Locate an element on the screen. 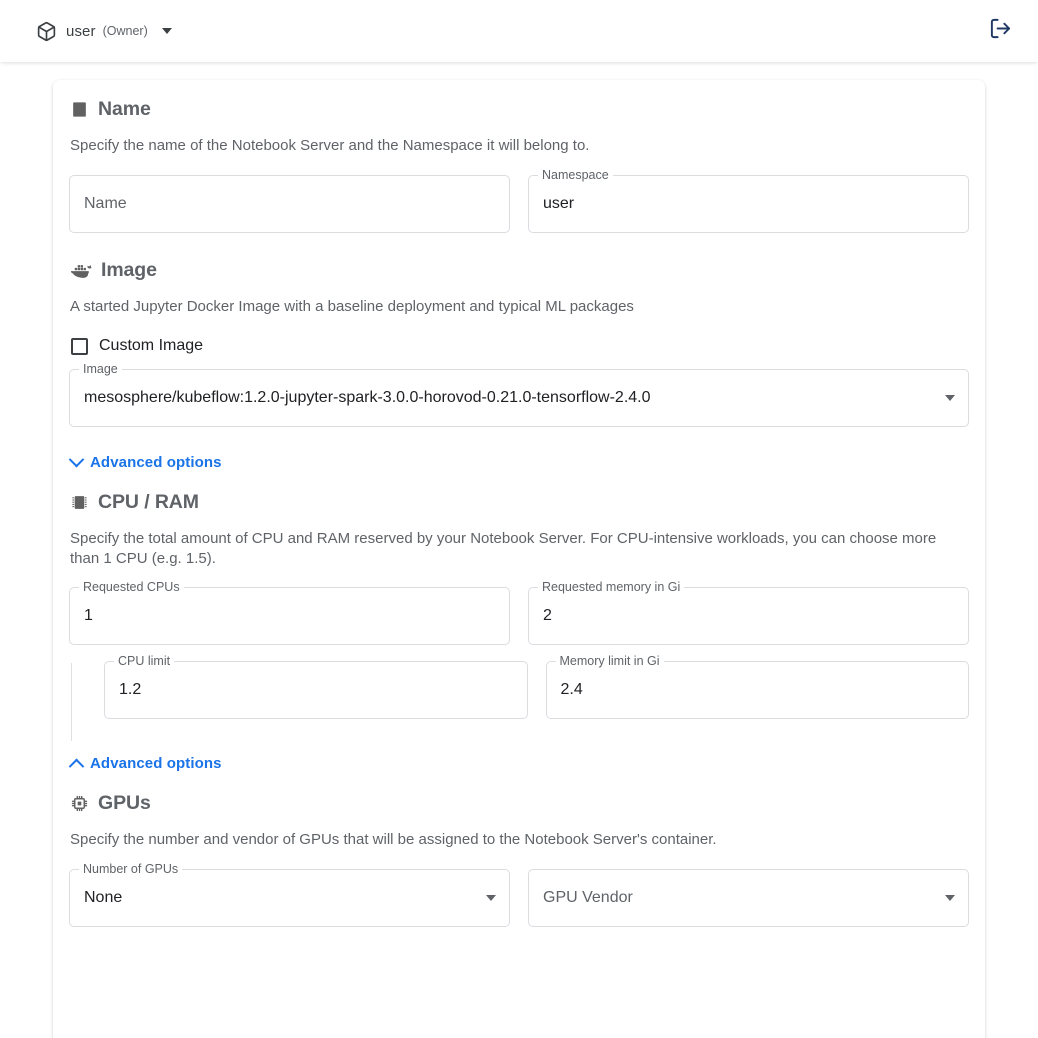 Image resolution: width=1038 pixels, height=1038 pixels. image-select-label: Image is located at coordinates (100, 369).